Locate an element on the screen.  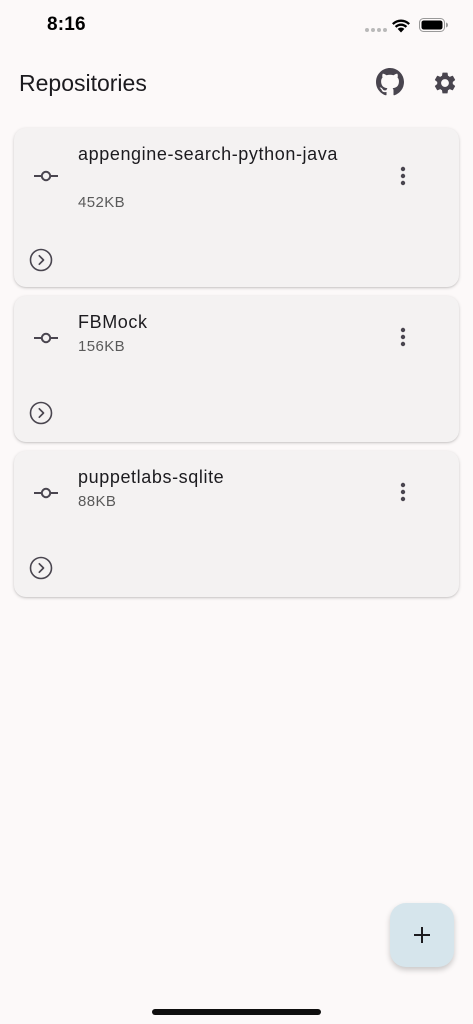
repository-card: appengine-search-python-java 452KB is located at coordinates (236, 207).